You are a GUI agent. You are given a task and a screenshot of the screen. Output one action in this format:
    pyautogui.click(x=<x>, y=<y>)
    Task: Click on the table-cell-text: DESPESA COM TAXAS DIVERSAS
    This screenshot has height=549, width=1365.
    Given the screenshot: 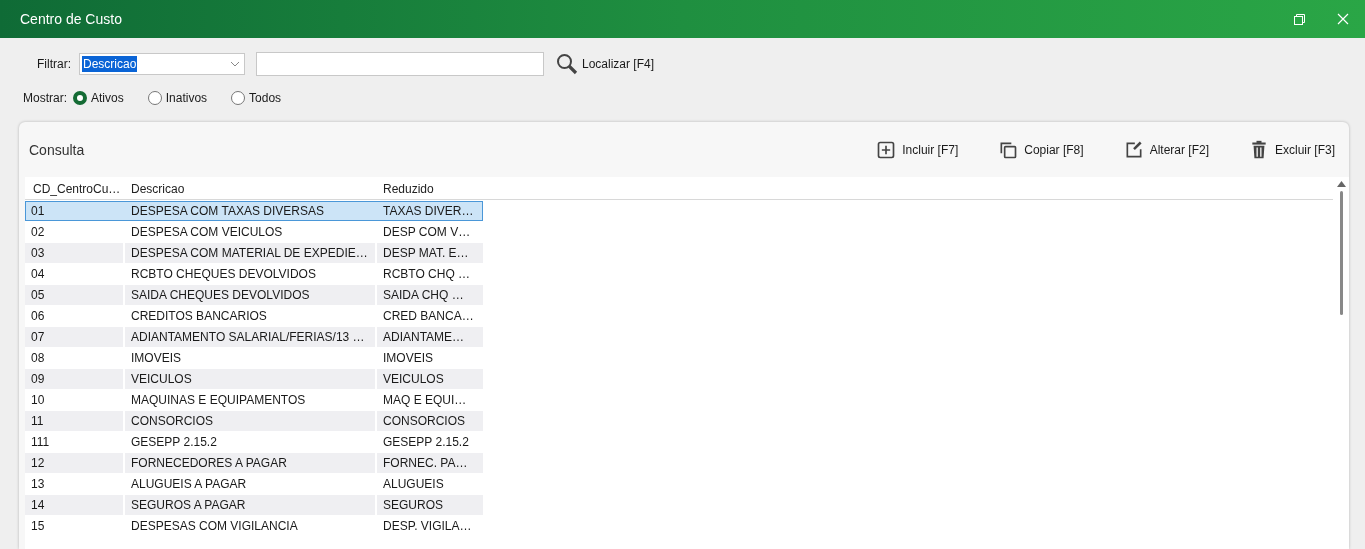 What is the action you would take?
    pyautogui.click(x=227, y=211)
    